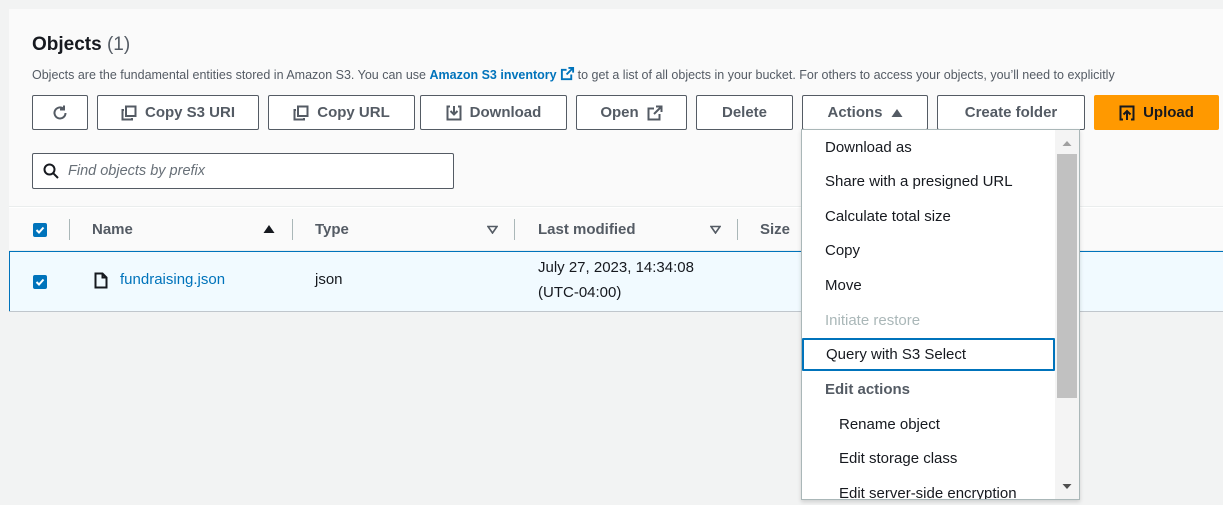  I want to click on column-header-size: Size, so click(775, 229).